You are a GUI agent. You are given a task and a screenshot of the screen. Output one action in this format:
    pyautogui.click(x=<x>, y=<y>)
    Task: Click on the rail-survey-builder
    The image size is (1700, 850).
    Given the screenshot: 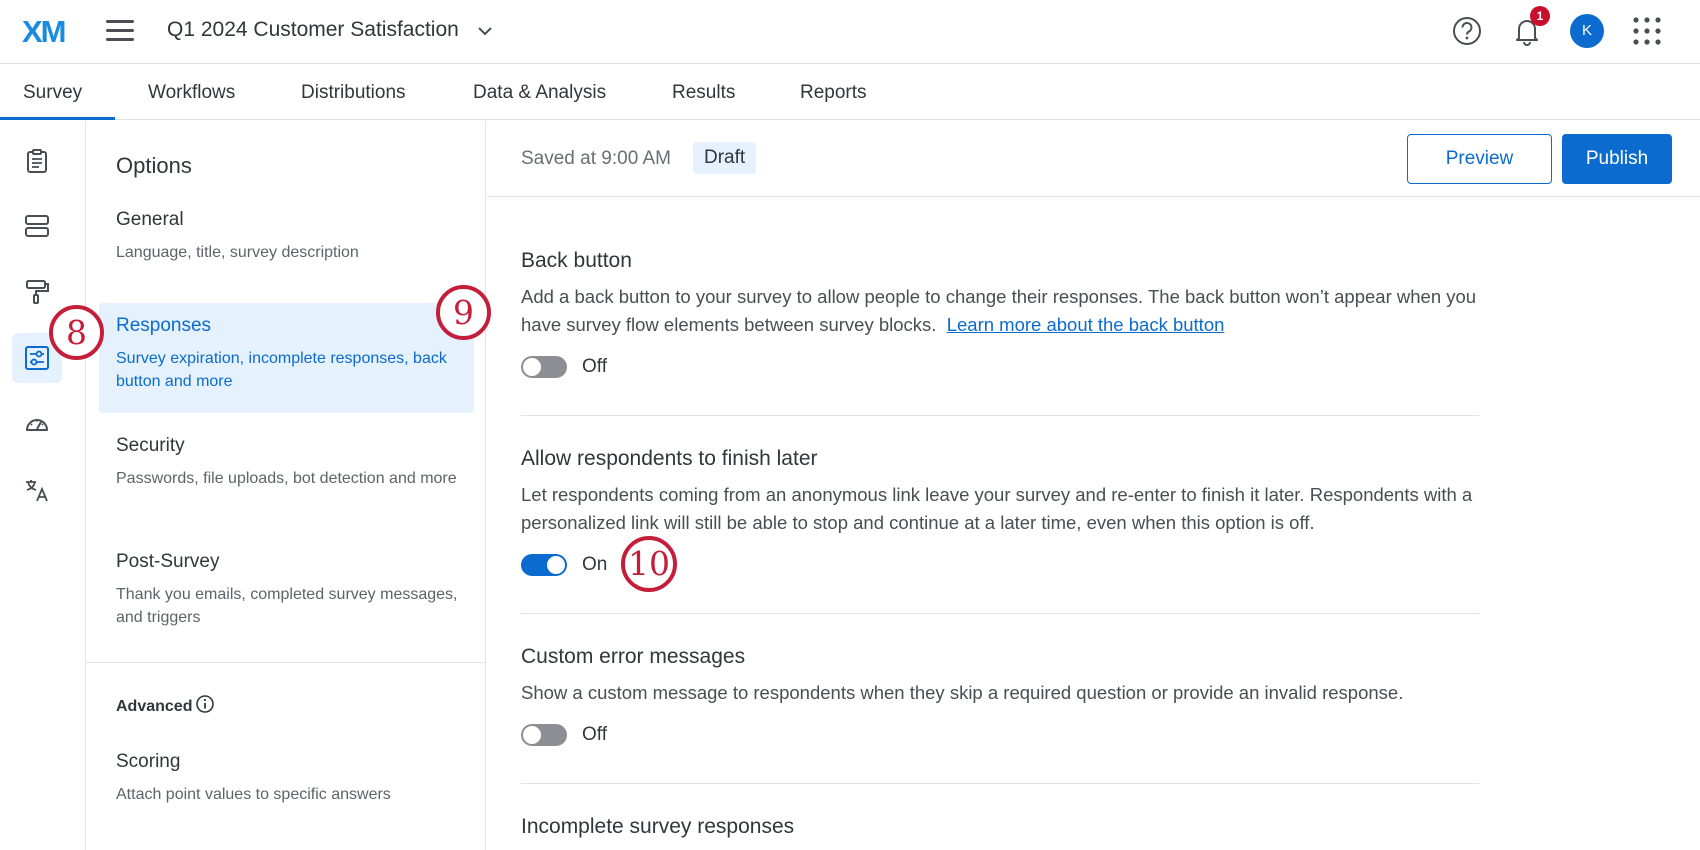 What is the action you would take?
    pyautogui.click(x=37, y=161)
    